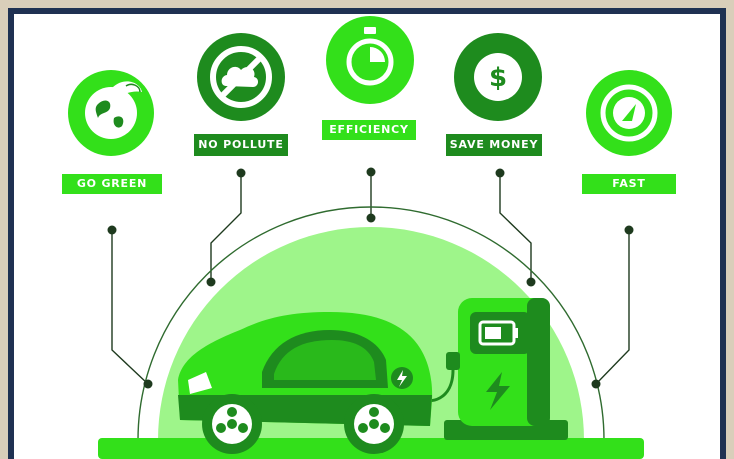 The image size is (734, 459). Describe the element at coordinates (371, 172) in the screenshot. I see `dot-efficiency-top` at that location.